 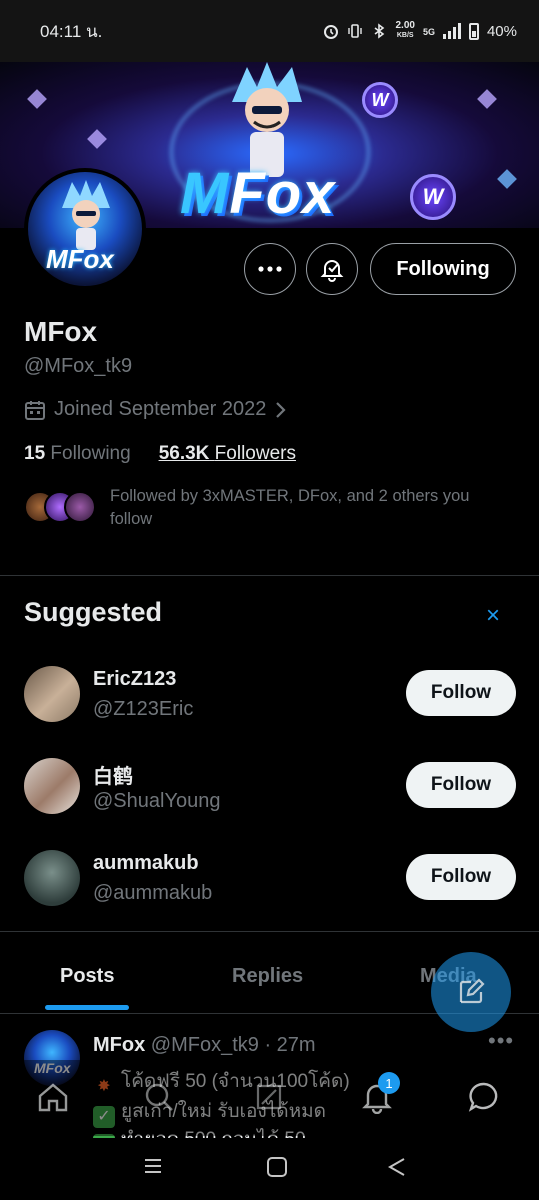 I want to click on grok-icon, so click(x=269, y=1097).